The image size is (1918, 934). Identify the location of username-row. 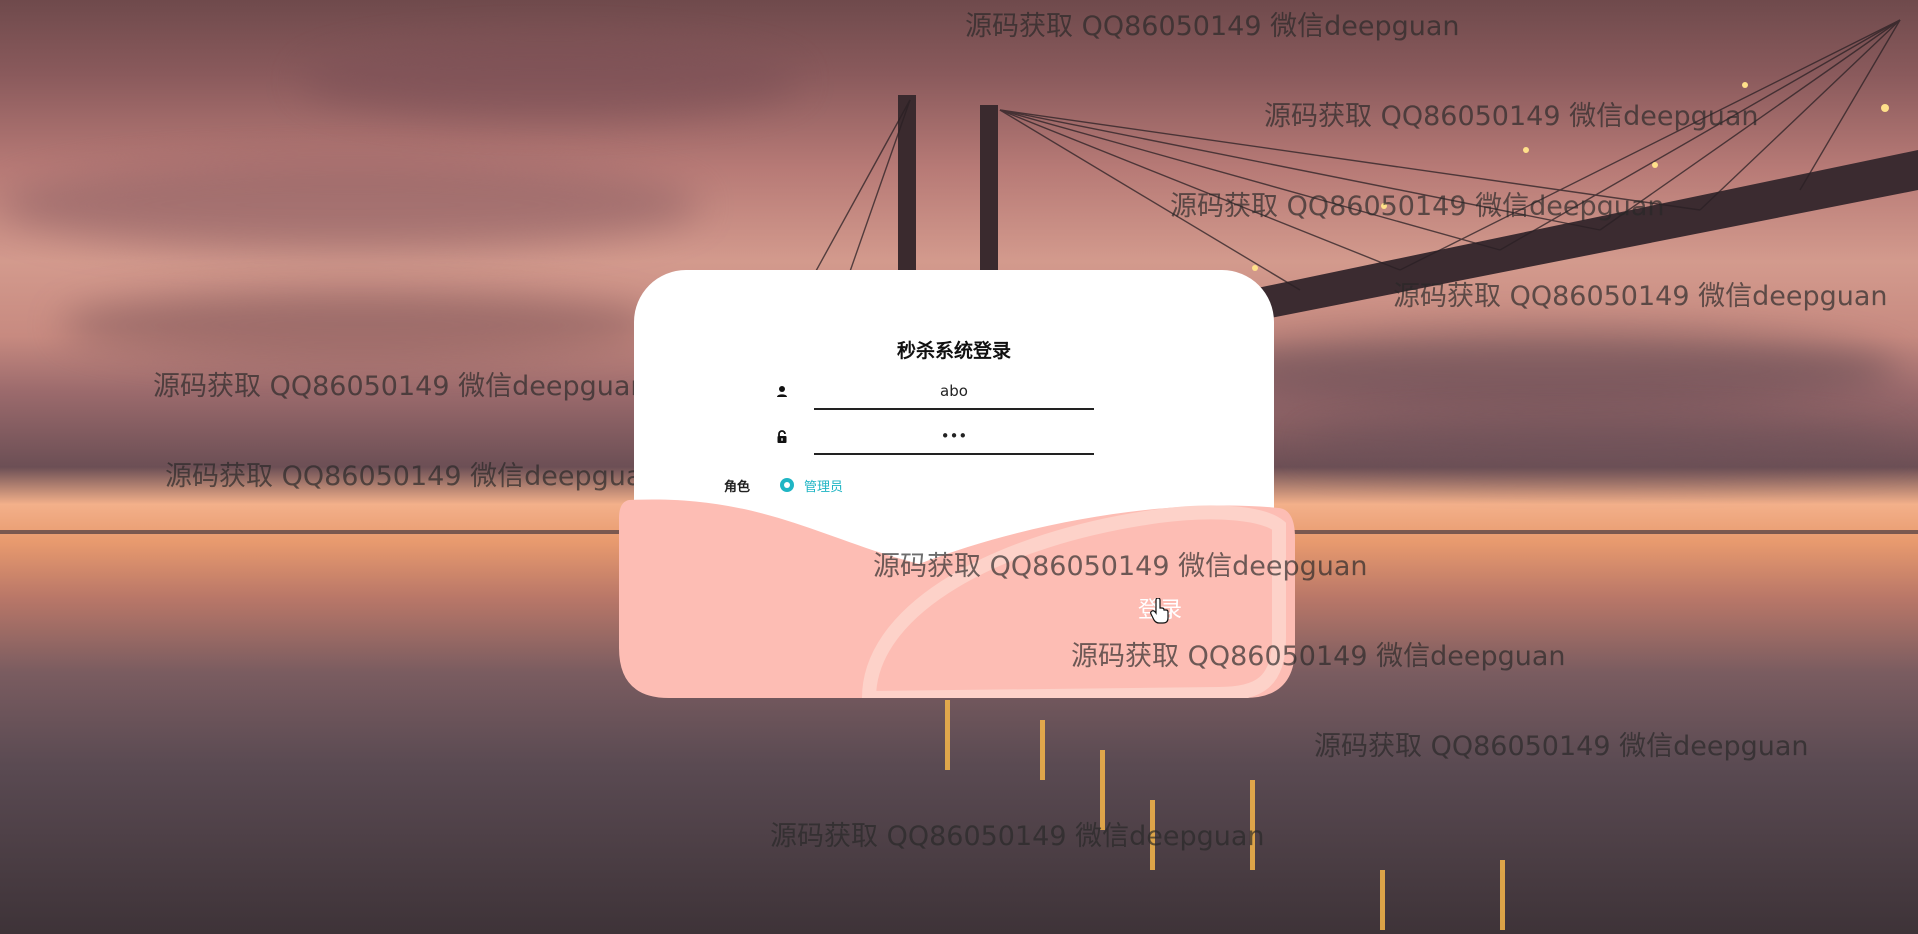
(944, 392).